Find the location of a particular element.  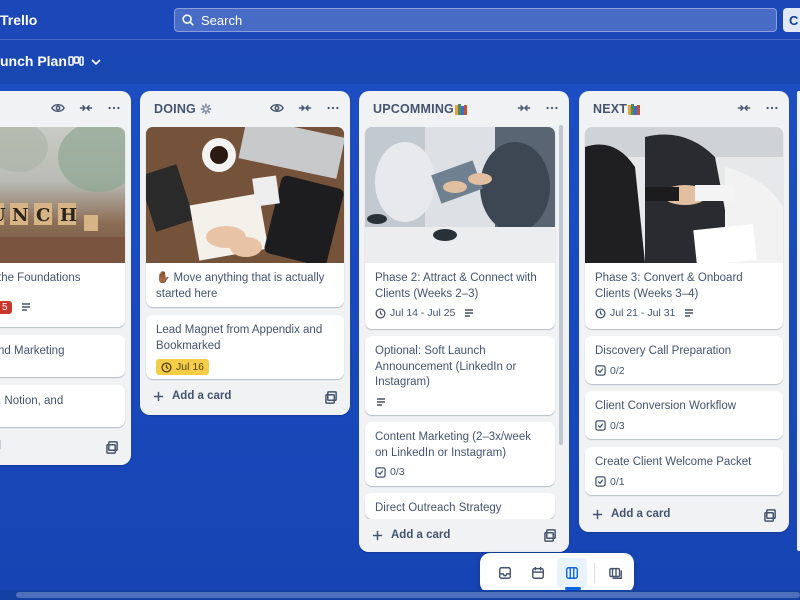

view-switcher is located at coordinates (557, 573).